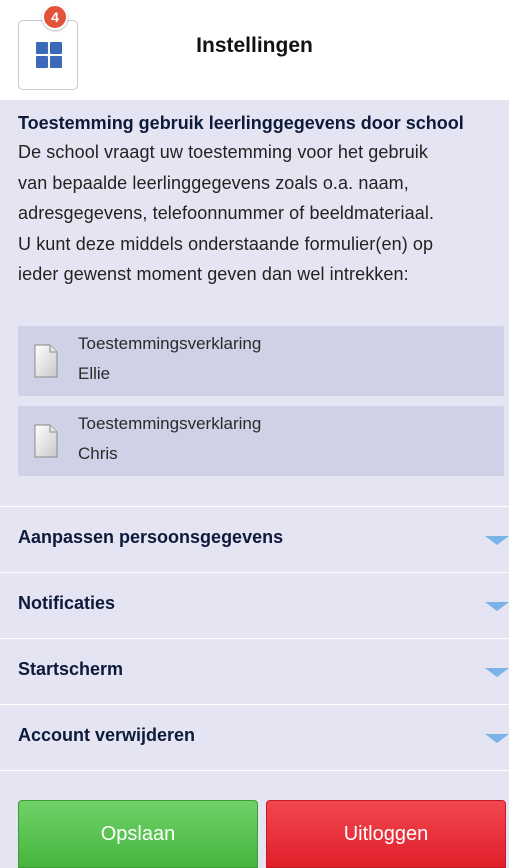 This screenshot has width=509, height=868. I want to click on section-label: Aanpassen persoonsgegevens, so click(151, 537).